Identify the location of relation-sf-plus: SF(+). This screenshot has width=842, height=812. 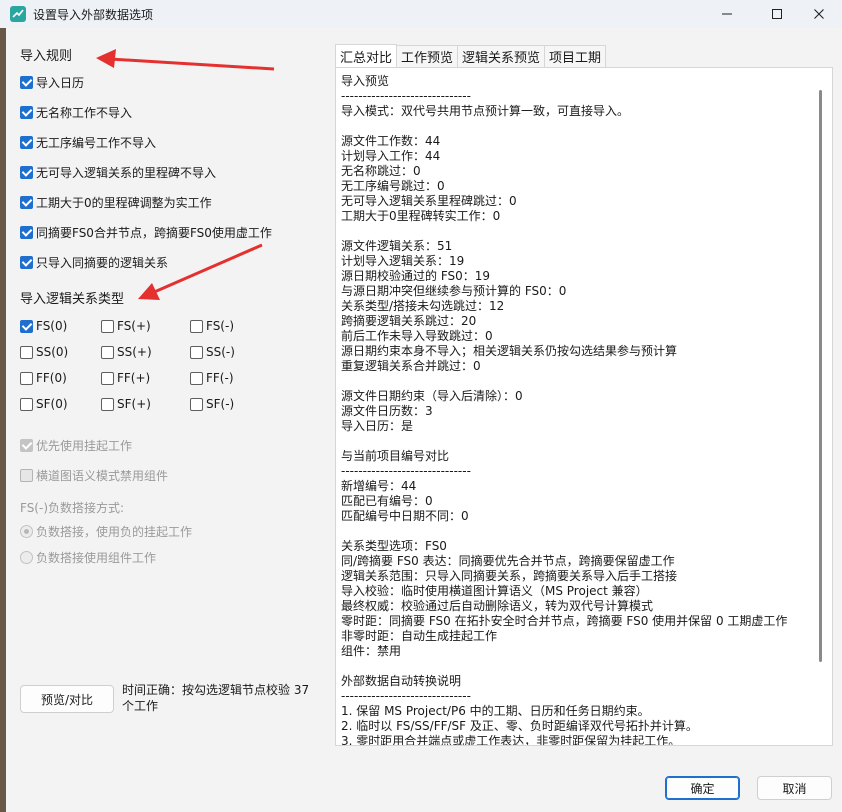
(126, 404).